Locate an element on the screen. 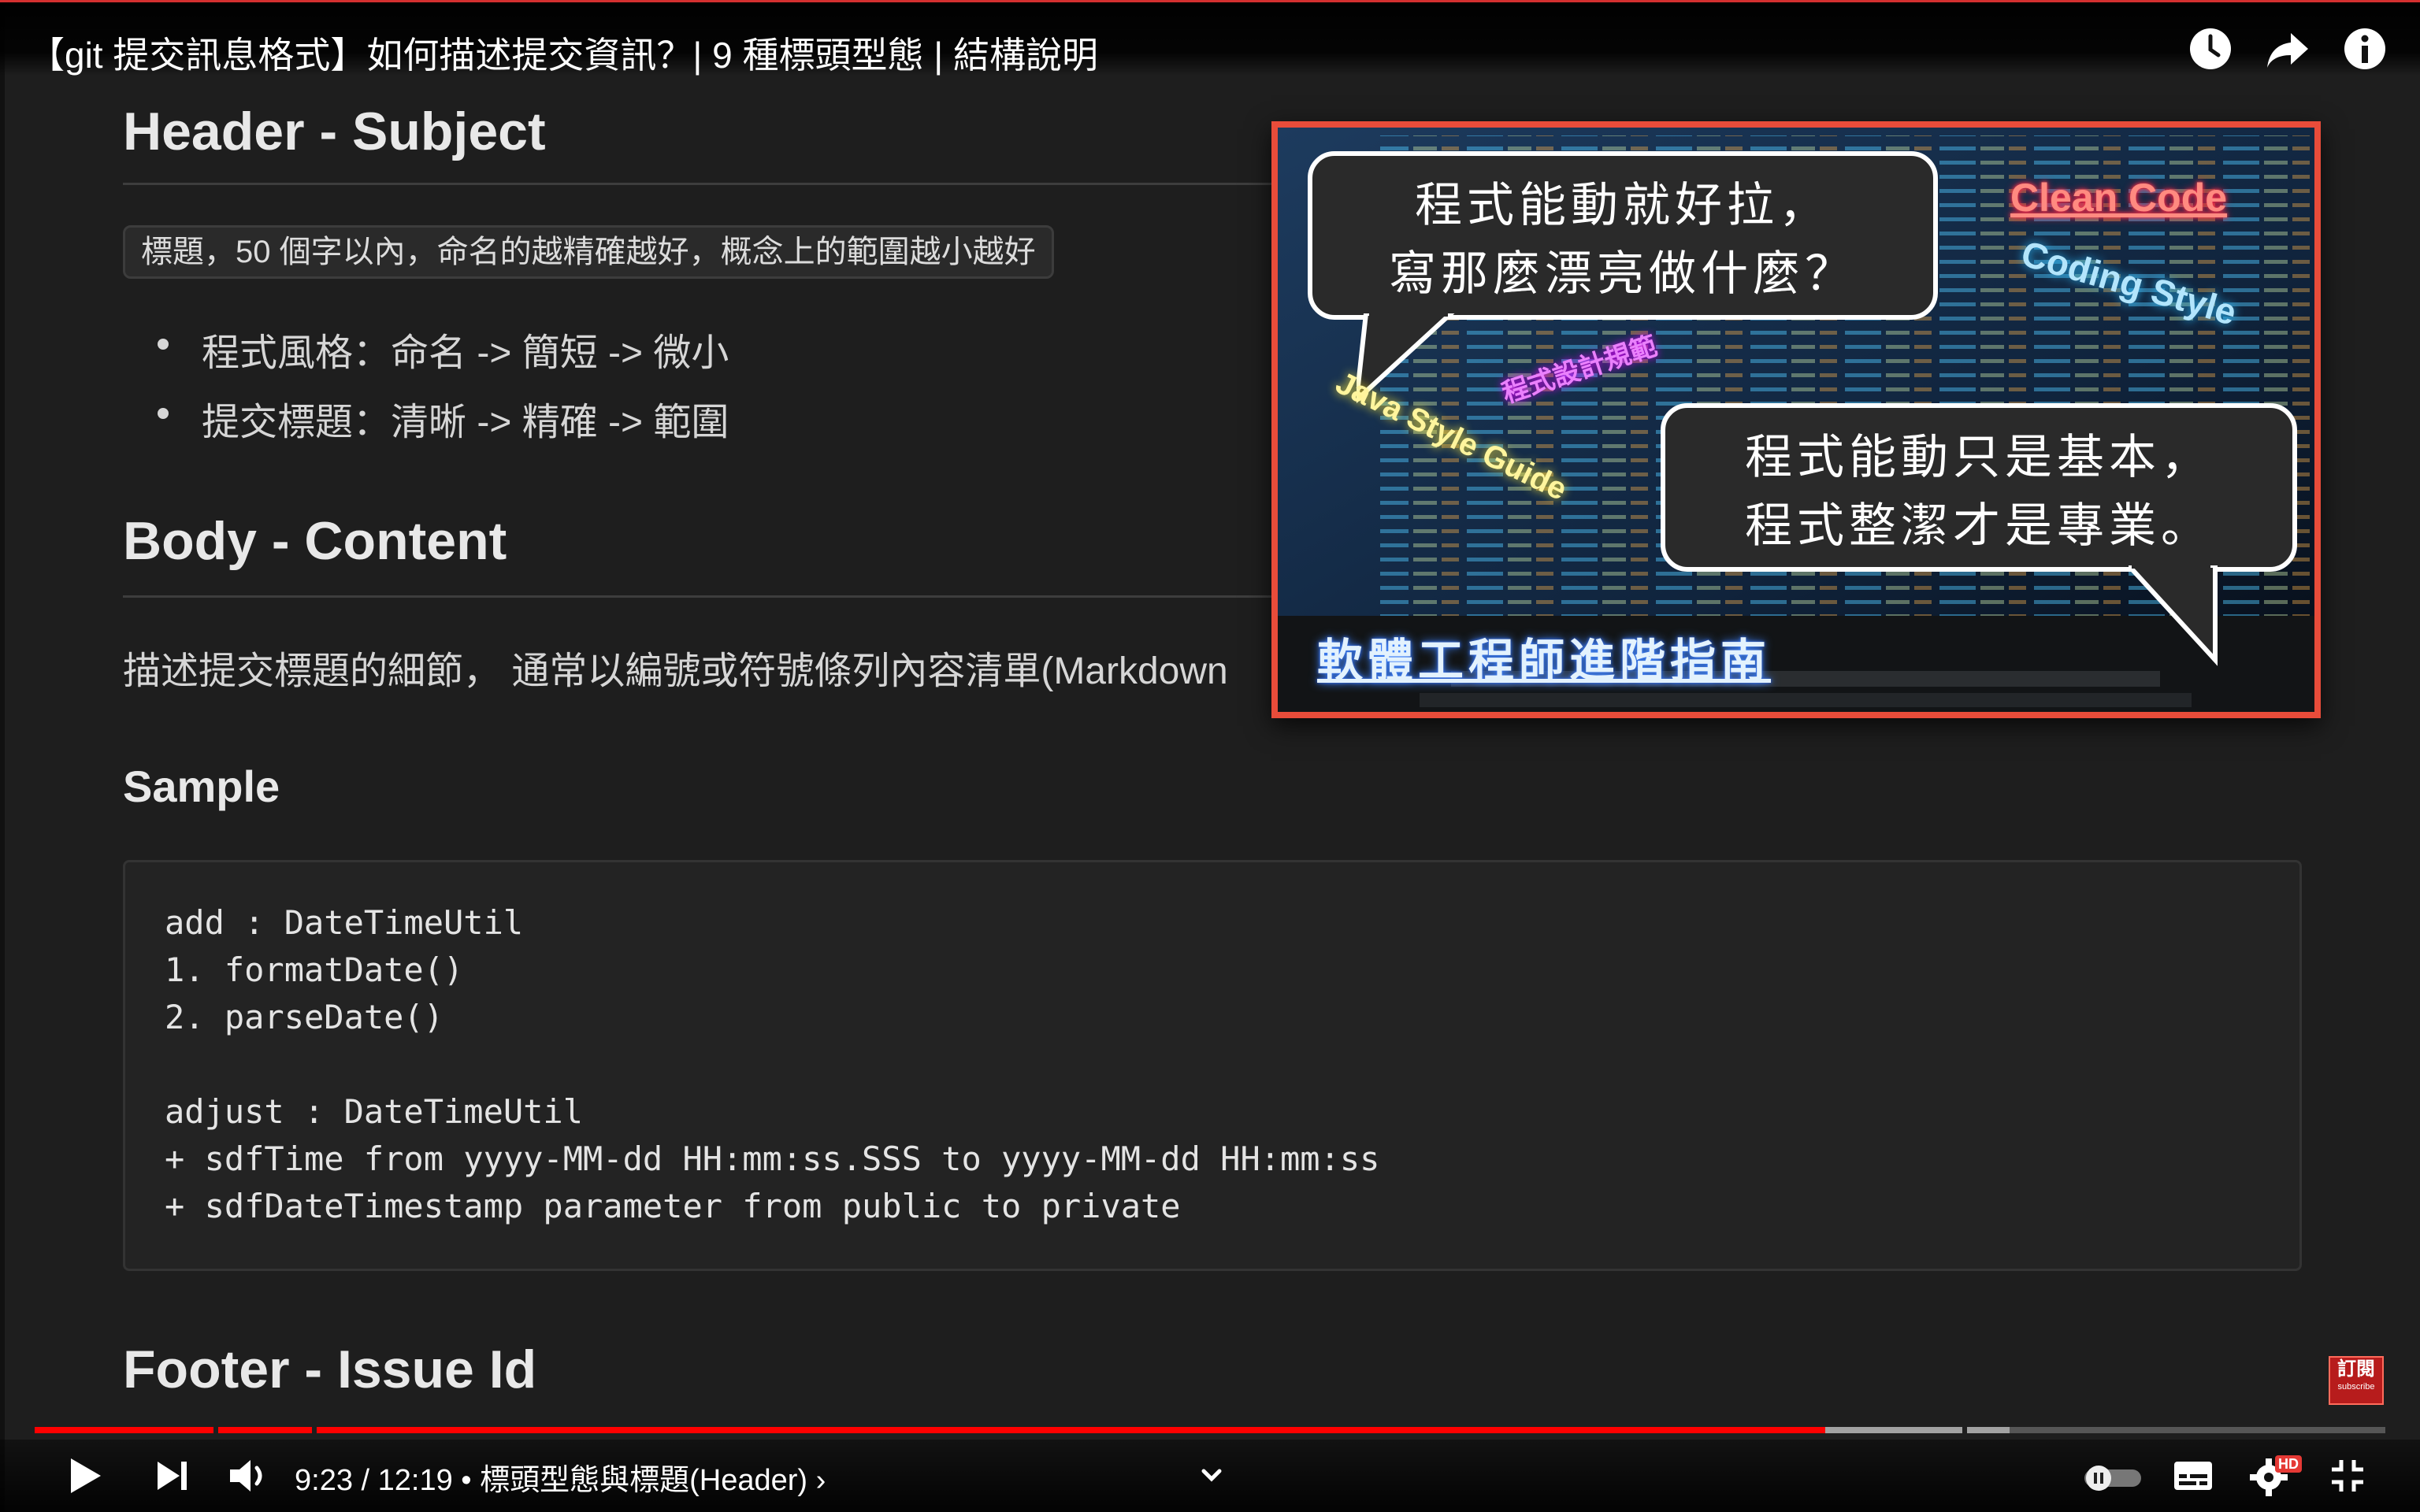 The height and width of the screenshot is (1512, 2420). body-description: 描述提交標題的細節， 通常以編號或符號條列內容清單(Markdown is located at coordinates (675, 671).